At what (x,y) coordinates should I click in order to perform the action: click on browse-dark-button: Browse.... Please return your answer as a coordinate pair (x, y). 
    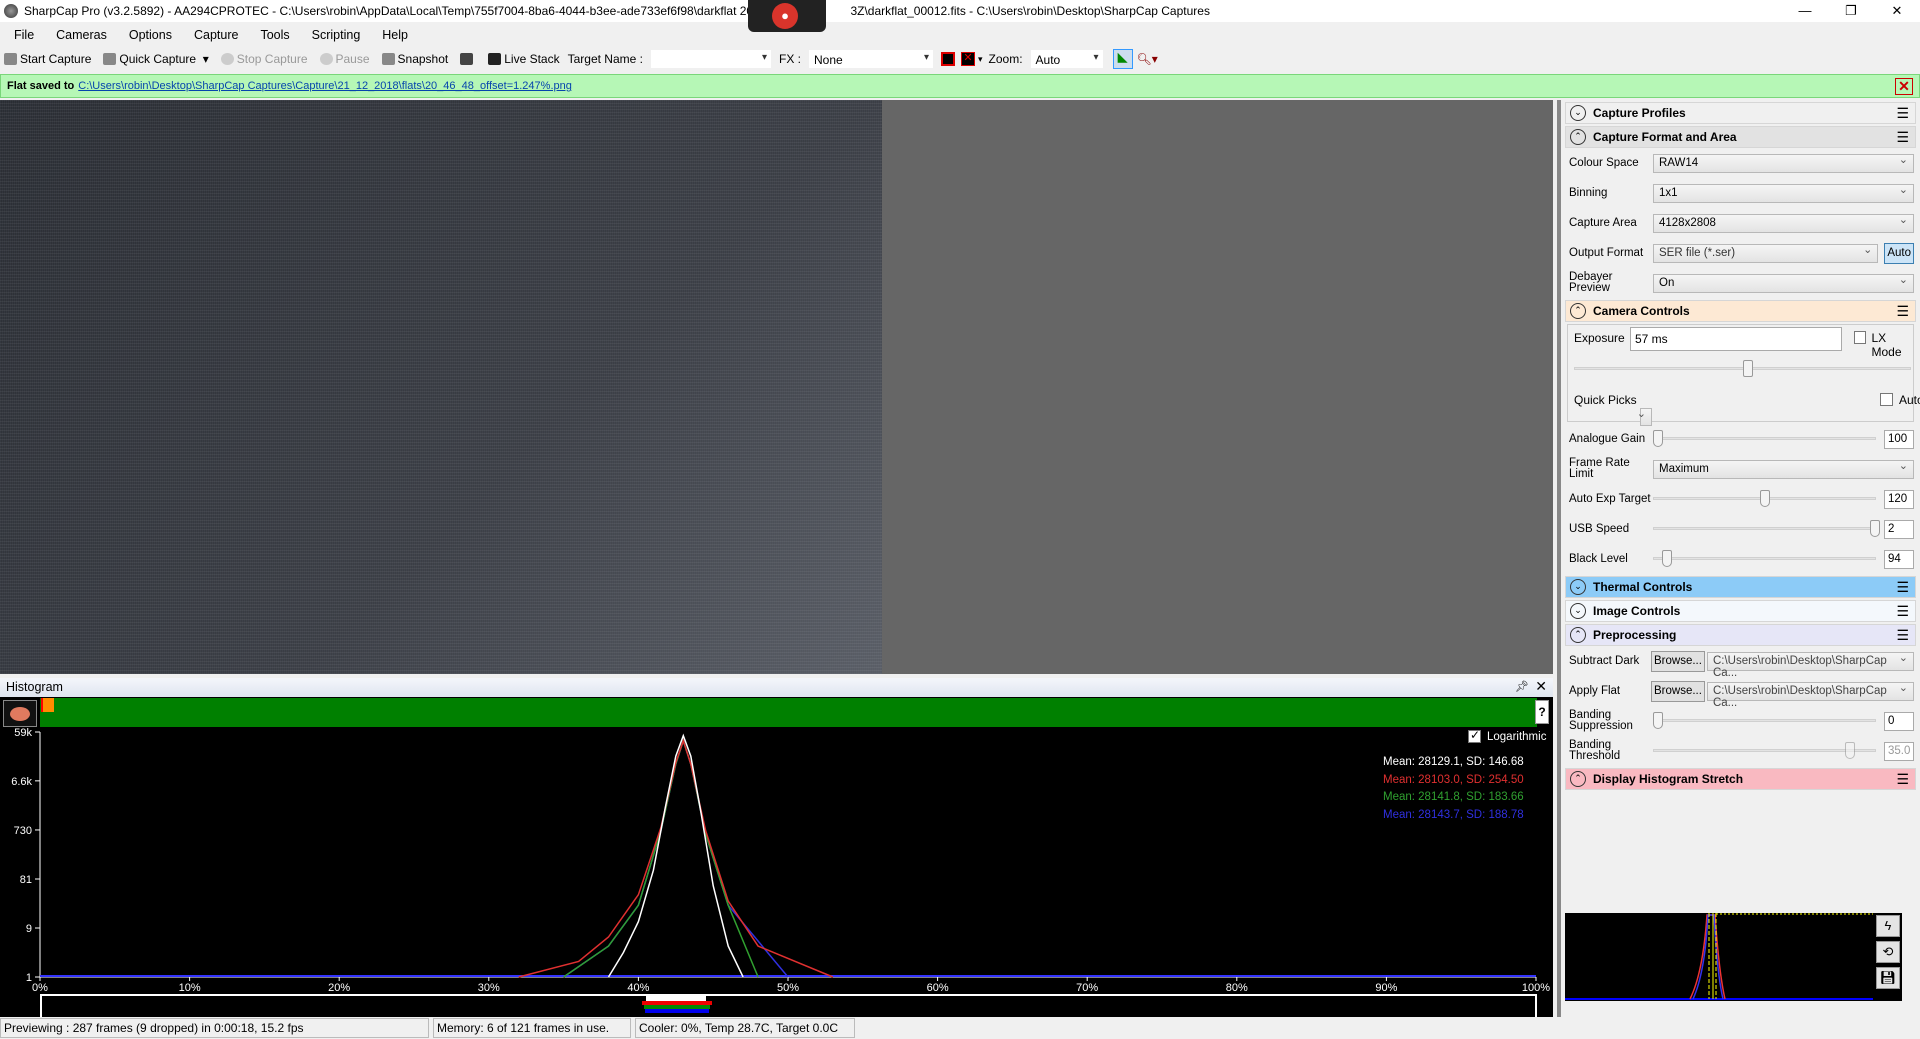
    Looking at the image, I should click on (1678, 661).